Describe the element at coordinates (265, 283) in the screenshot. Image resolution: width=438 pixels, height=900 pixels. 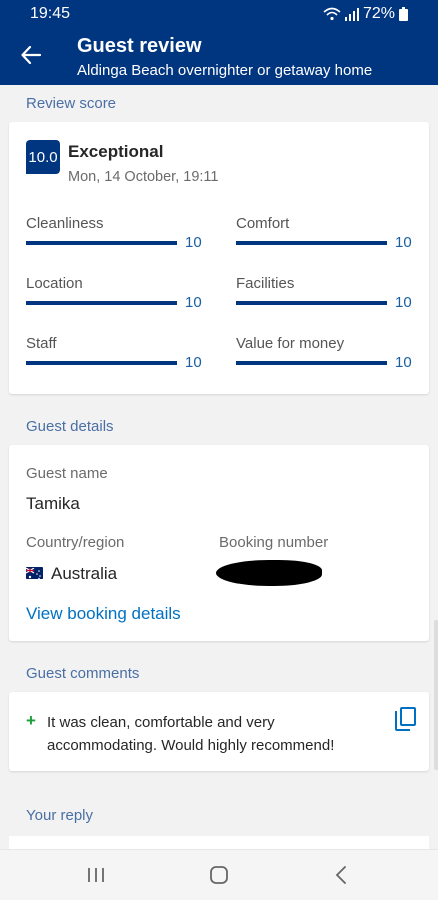
I see `metric-label: Facilities` at that location.